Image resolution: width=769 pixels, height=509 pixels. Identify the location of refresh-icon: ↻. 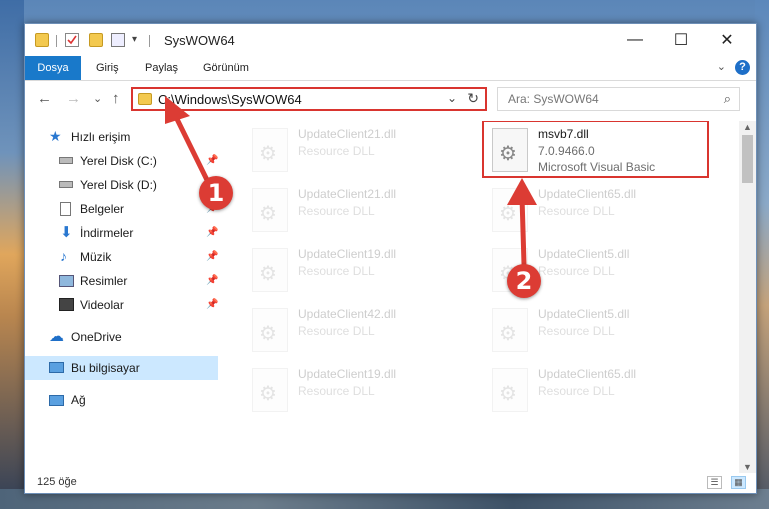
(473, 98).